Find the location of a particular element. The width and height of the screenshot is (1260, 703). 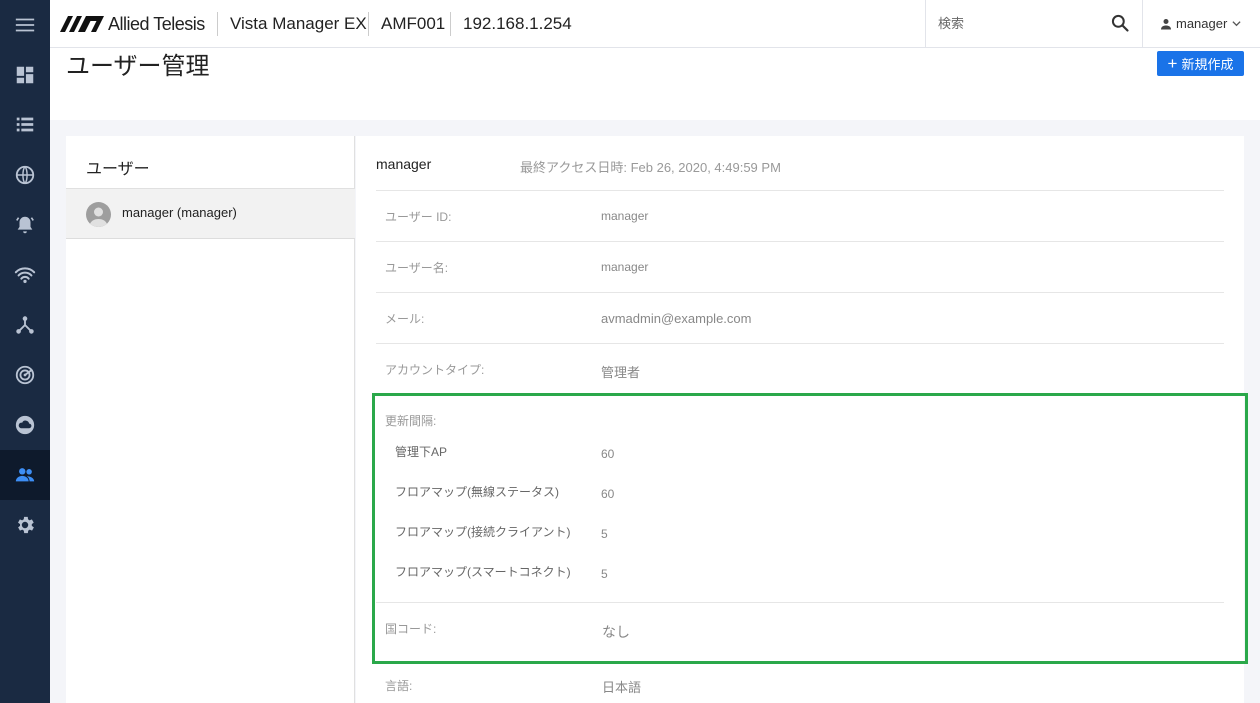

nav-alarm is located at coordinates (25, 225).